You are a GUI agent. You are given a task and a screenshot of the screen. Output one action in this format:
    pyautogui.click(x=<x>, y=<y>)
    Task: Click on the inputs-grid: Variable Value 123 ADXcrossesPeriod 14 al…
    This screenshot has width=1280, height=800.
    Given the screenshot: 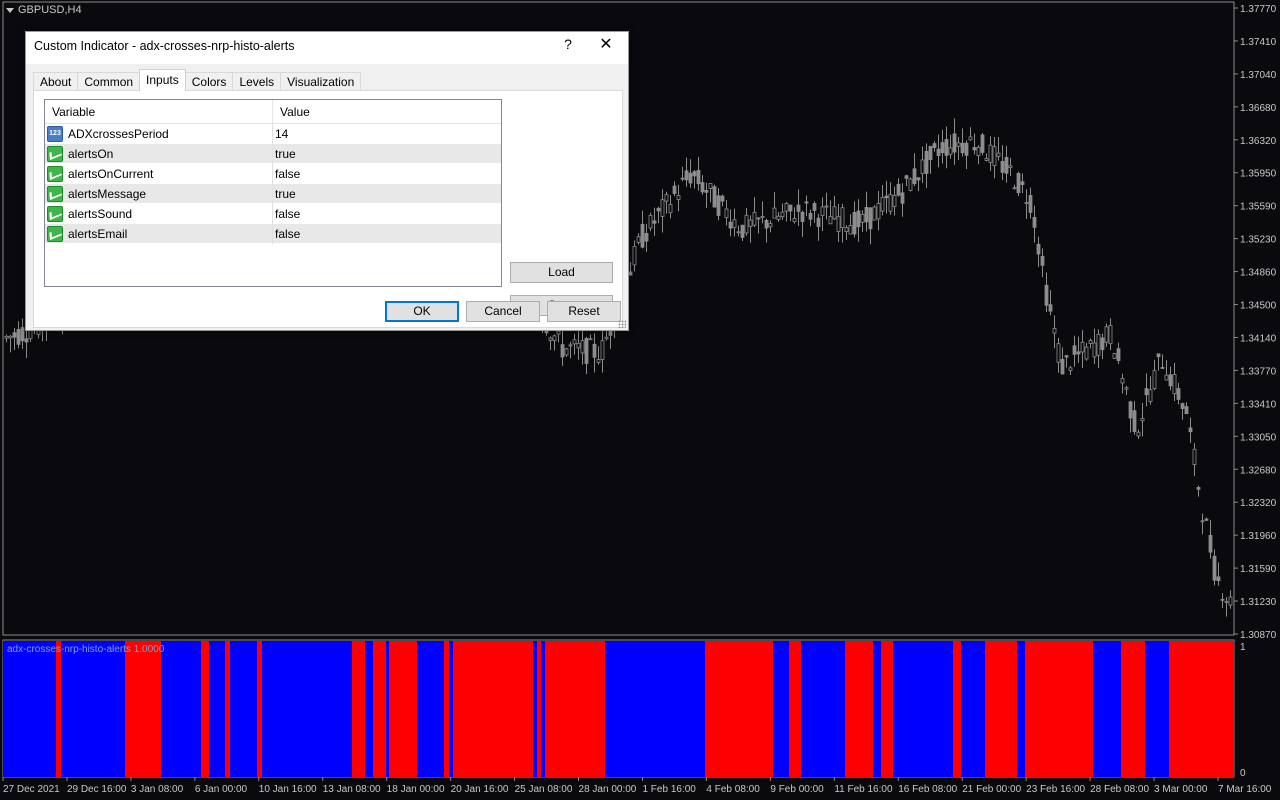 What is the action you would take?
    pyautogui.click(x=273, y=193)
    